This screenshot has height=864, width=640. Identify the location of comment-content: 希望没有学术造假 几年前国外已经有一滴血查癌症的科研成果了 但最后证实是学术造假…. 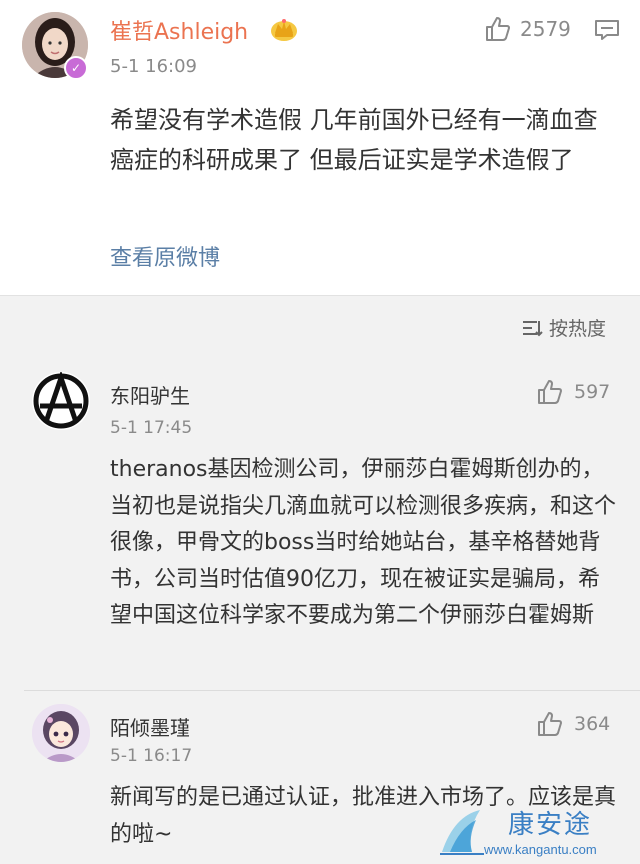
(354, 140).